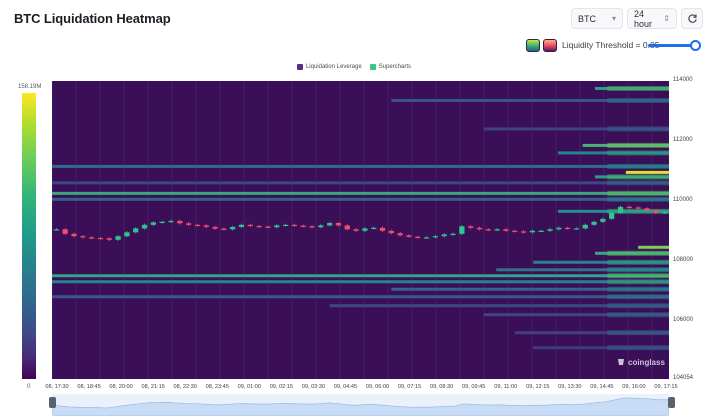  What do you see at coordinates (299, 67) in the screenshot?
I see `legend-swatch-leverage` at bounding box center [299, 67].